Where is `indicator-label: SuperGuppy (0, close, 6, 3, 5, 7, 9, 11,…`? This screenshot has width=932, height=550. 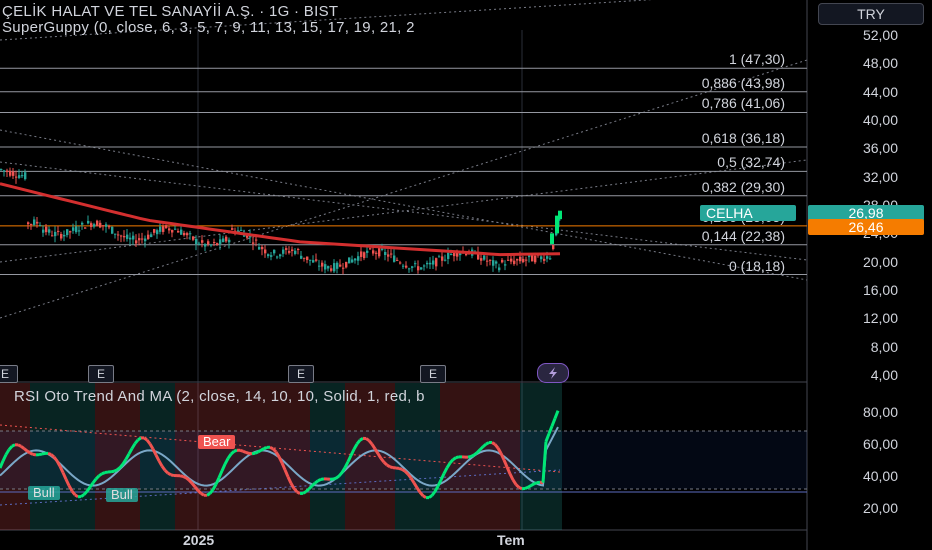
indicator-label: SuperGuppy (0, close, 6, 3, 5, 7, 9, 11,… is located at coordinates (208, 27).